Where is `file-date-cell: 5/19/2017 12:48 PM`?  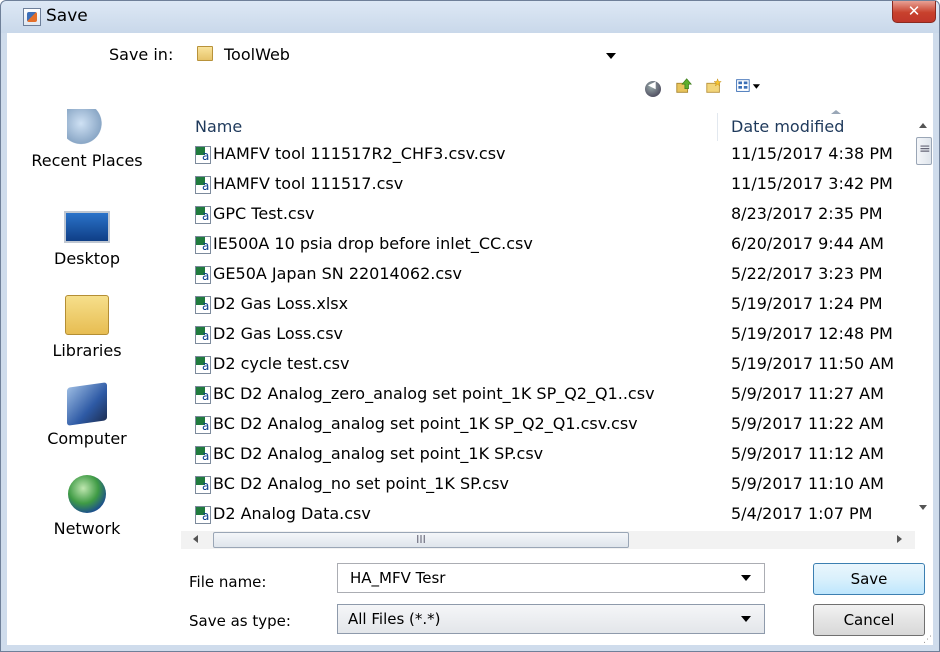 file-date-cell: 5/19/2017 12:48 PM is located at coordinates (812, 333).